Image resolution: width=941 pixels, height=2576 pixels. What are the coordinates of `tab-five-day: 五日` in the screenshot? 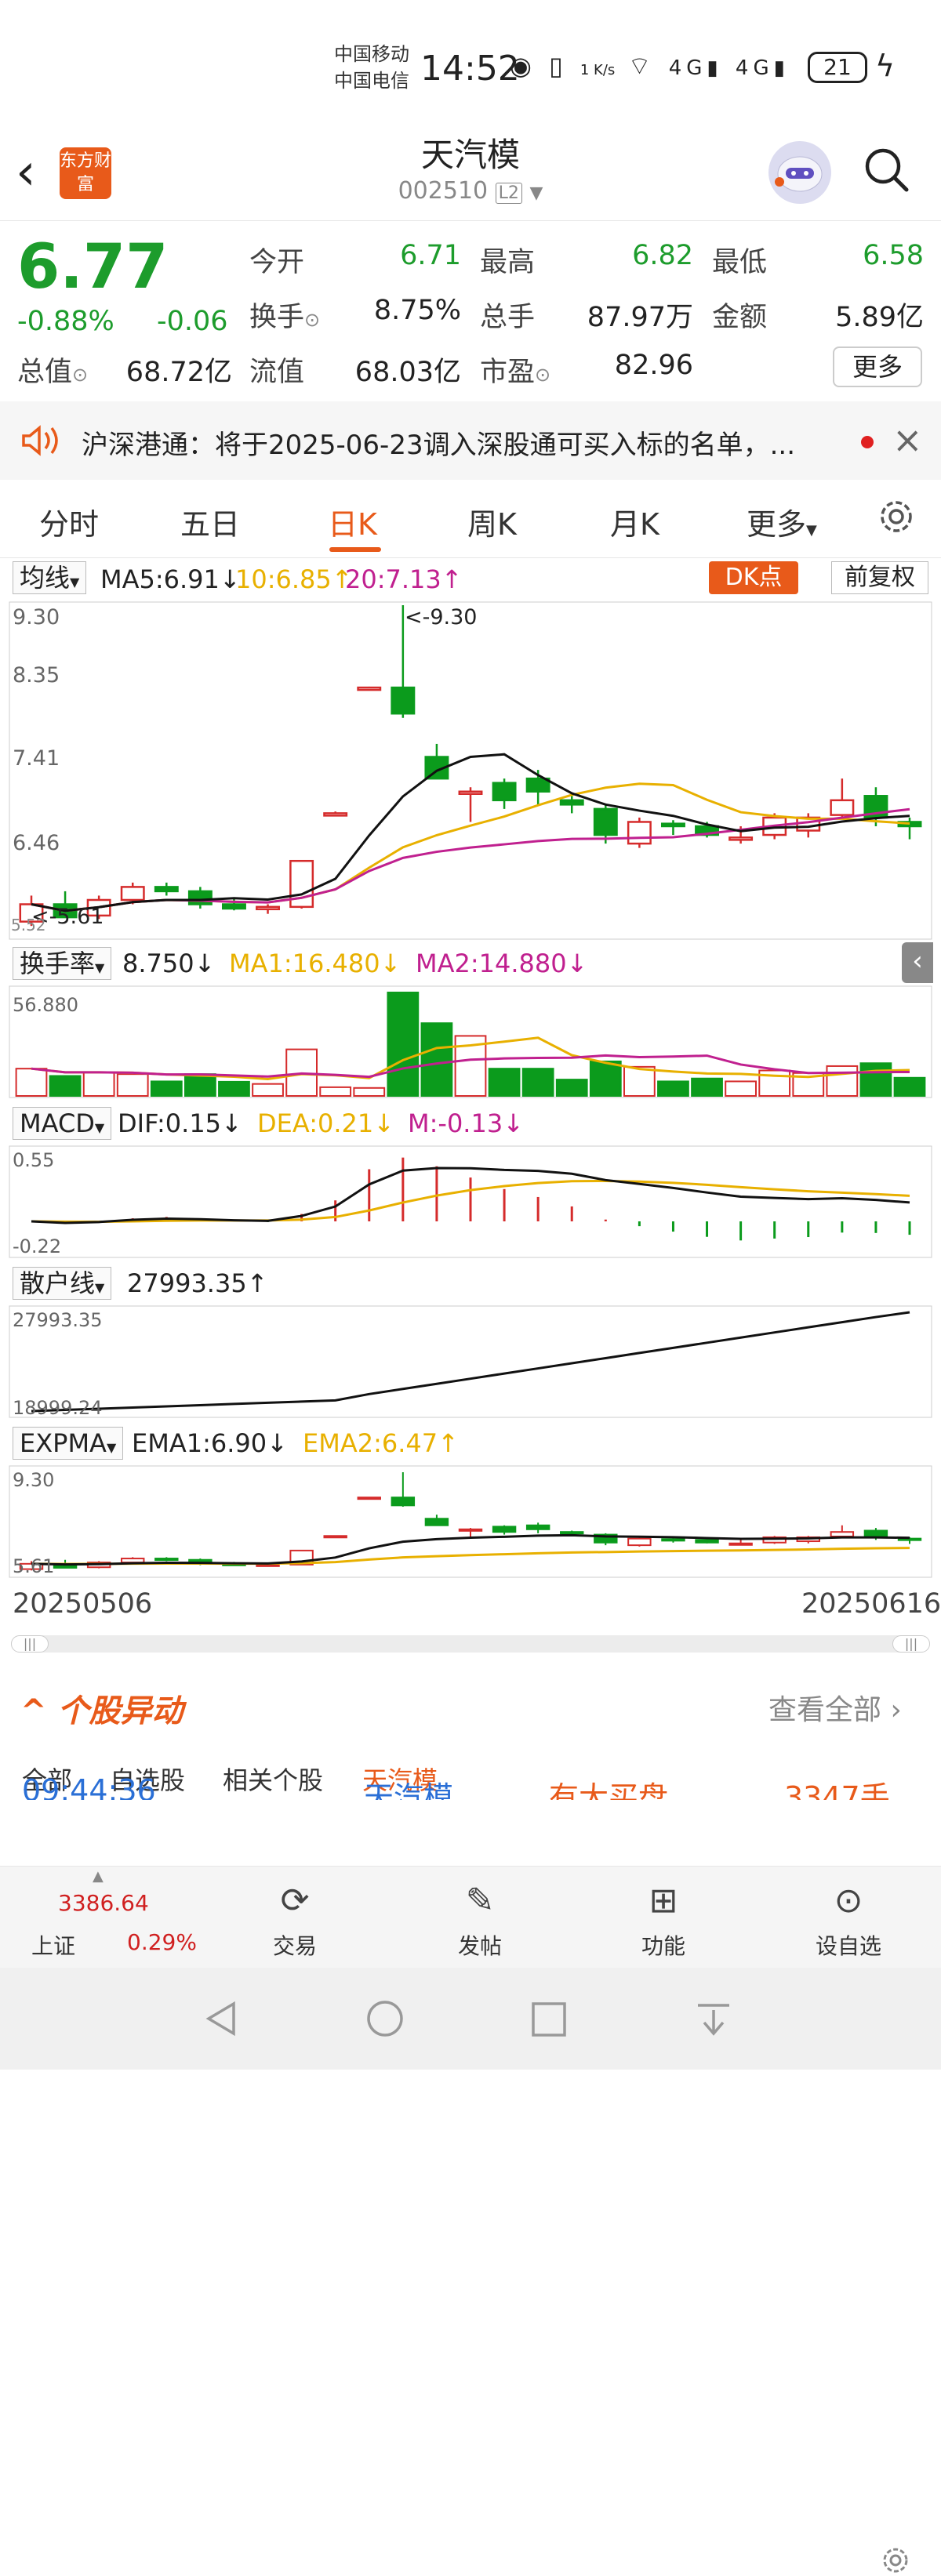 It's located at (210, 521).